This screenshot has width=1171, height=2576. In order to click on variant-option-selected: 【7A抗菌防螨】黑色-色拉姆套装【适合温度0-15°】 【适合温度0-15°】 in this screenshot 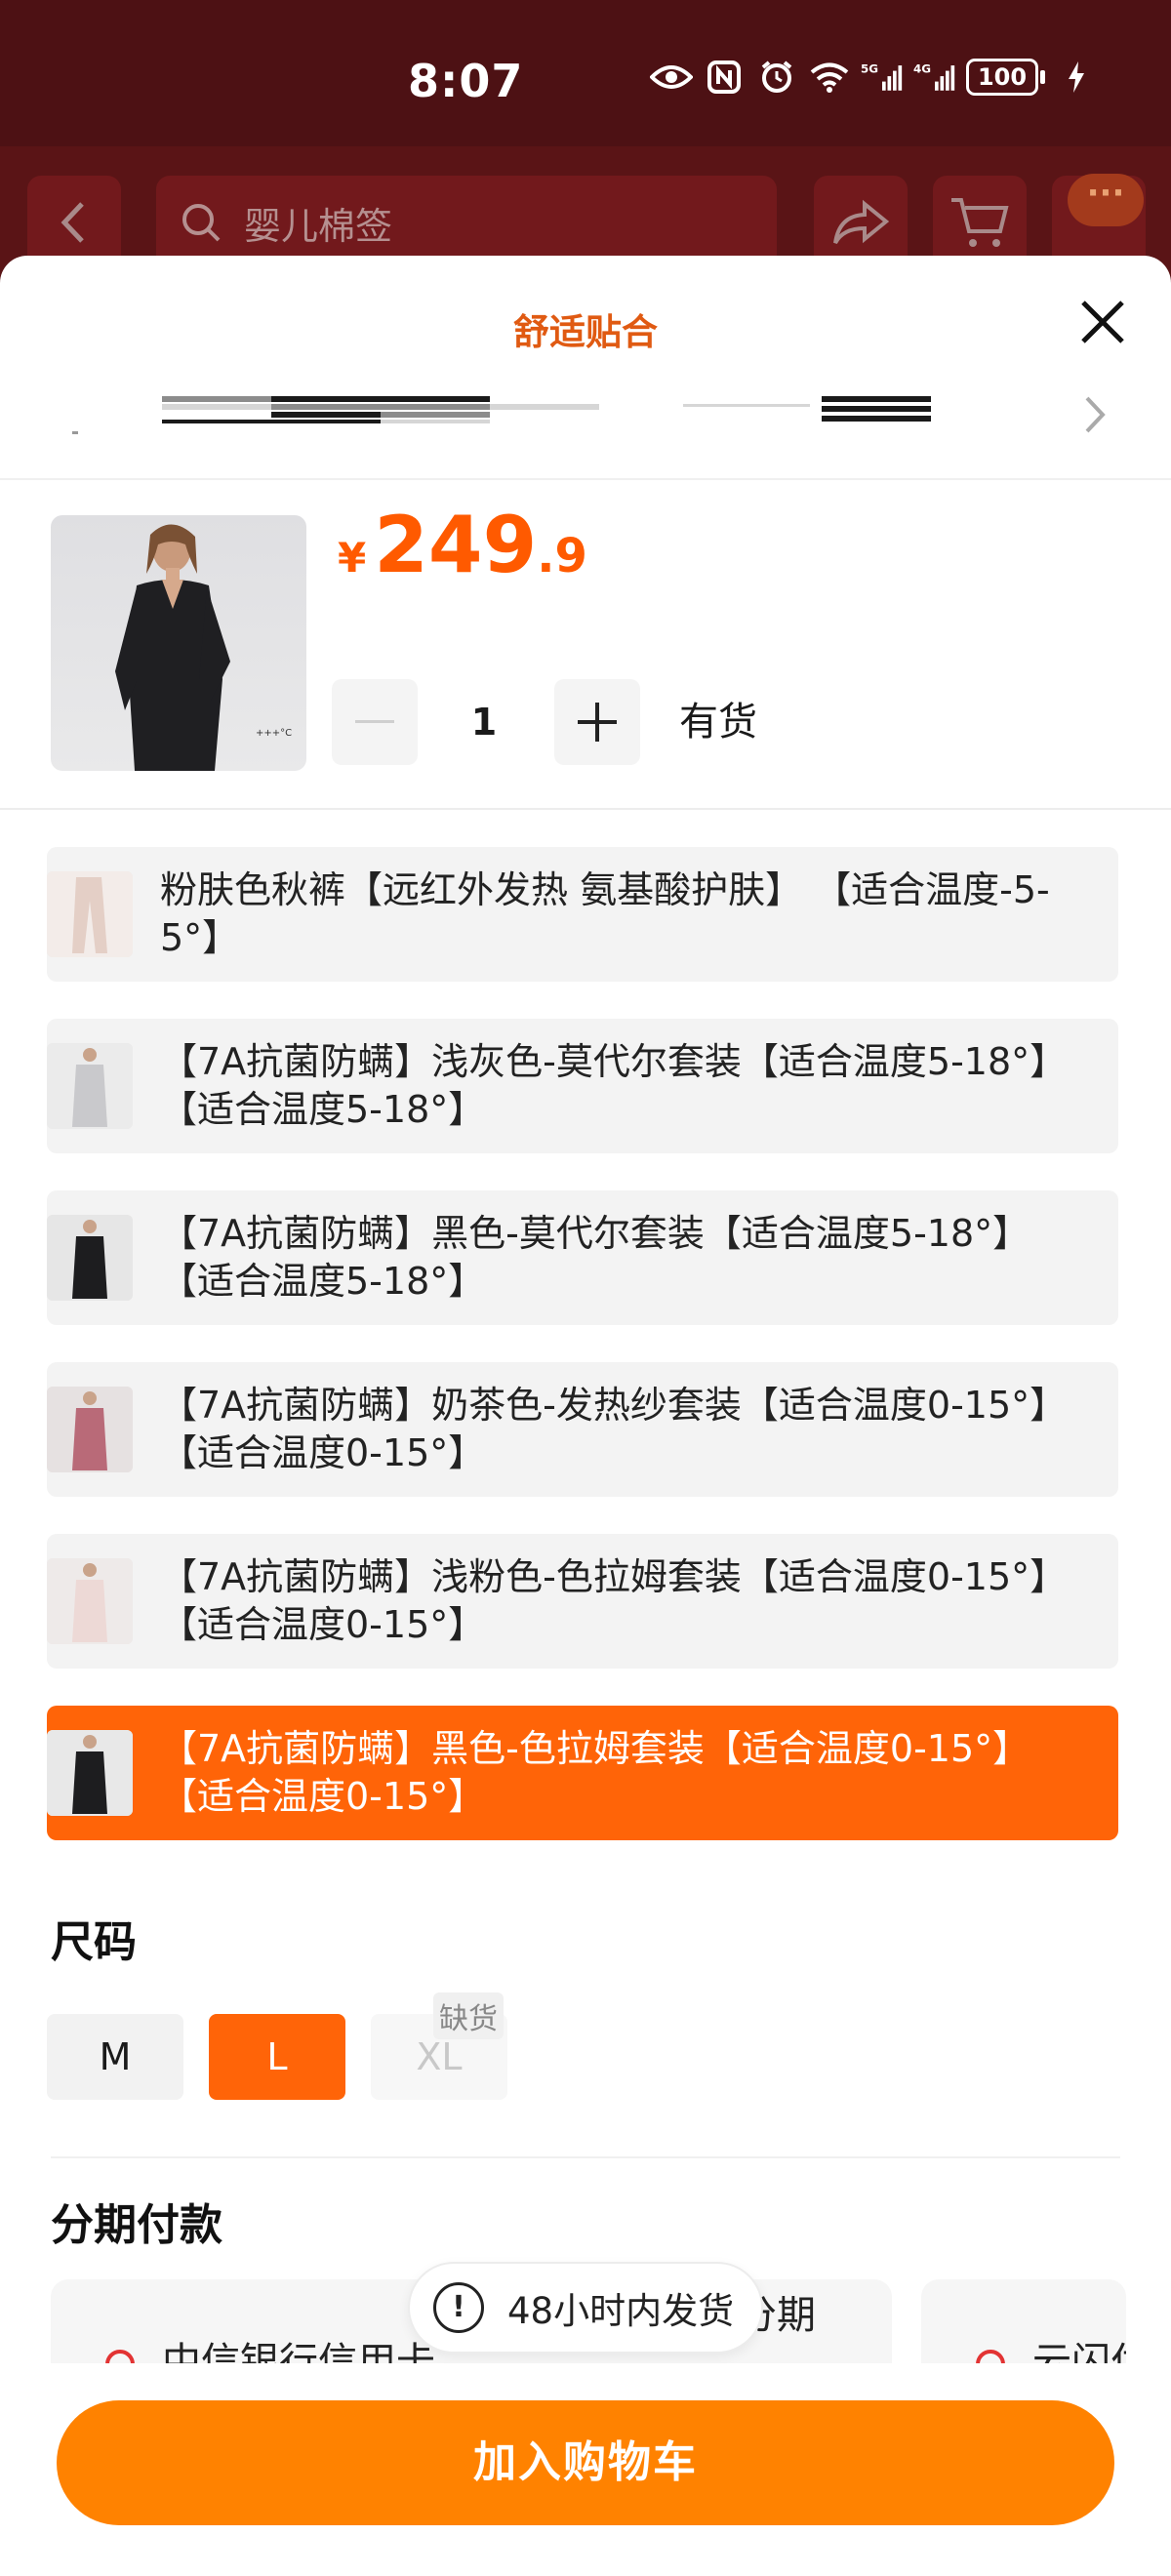, I will do `click(582, 1773)`.